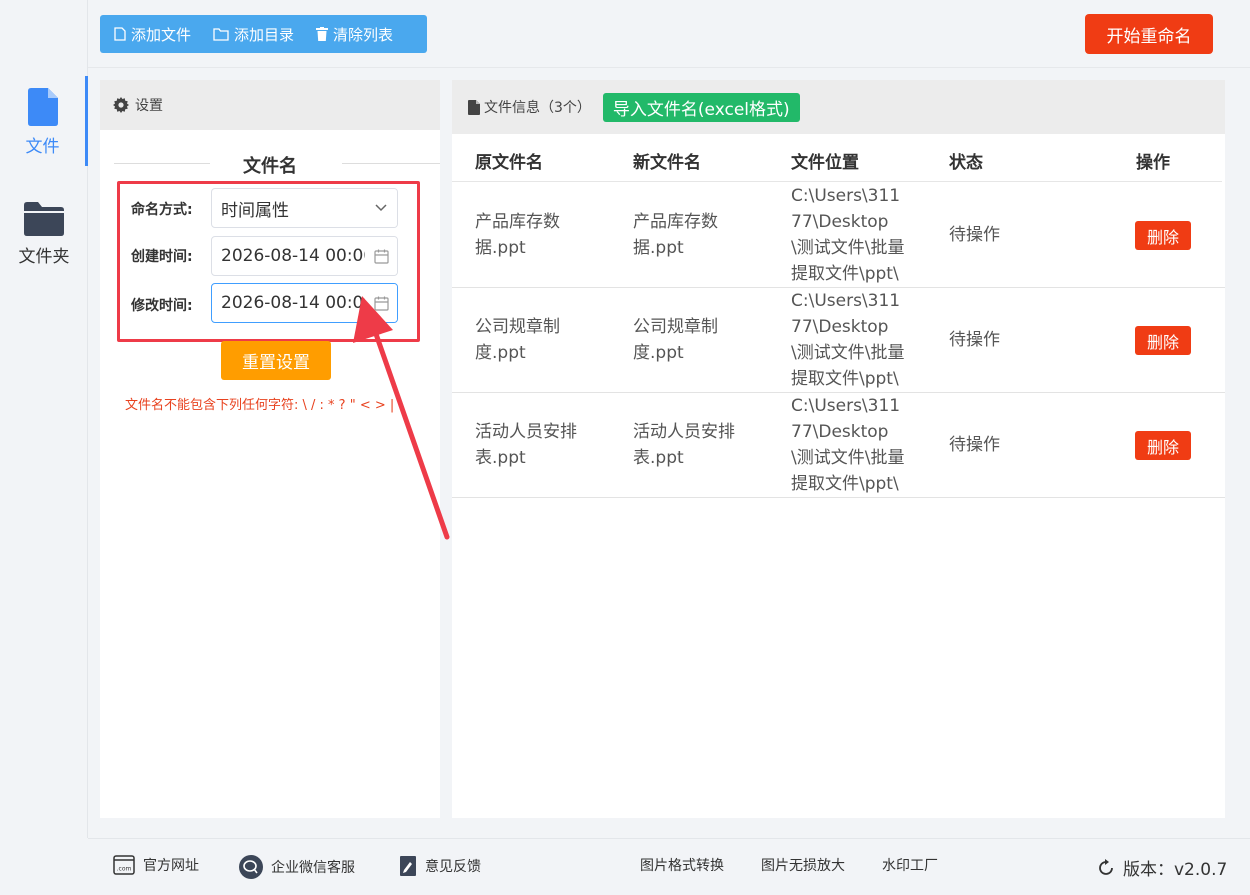  Describe the element at coordinates (121, 105) in the screenshot. I see `gear-icon` at that location.